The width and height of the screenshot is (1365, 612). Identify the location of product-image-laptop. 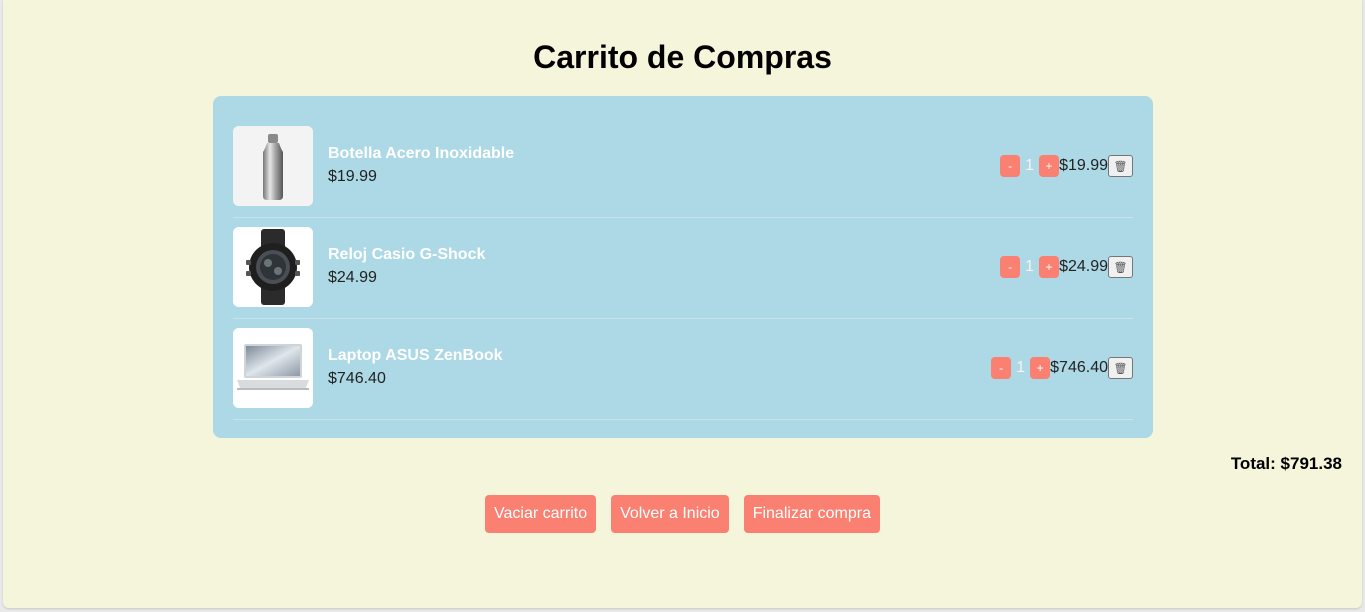
(273, 368).